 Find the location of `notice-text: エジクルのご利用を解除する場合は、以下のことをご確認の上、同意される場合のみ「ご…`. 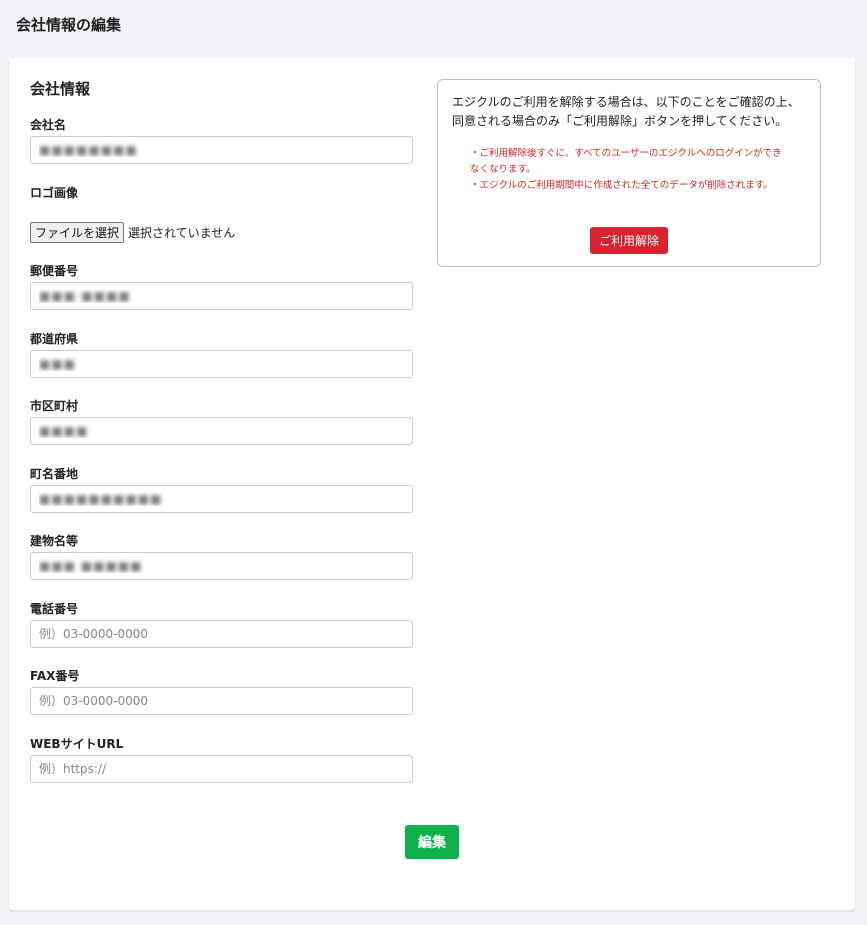

notice-text: エジクルのご利用を解除する場合は、以下のことをご確認の上、同意される場合のみ「ご… is located at coordinates (626, 111).